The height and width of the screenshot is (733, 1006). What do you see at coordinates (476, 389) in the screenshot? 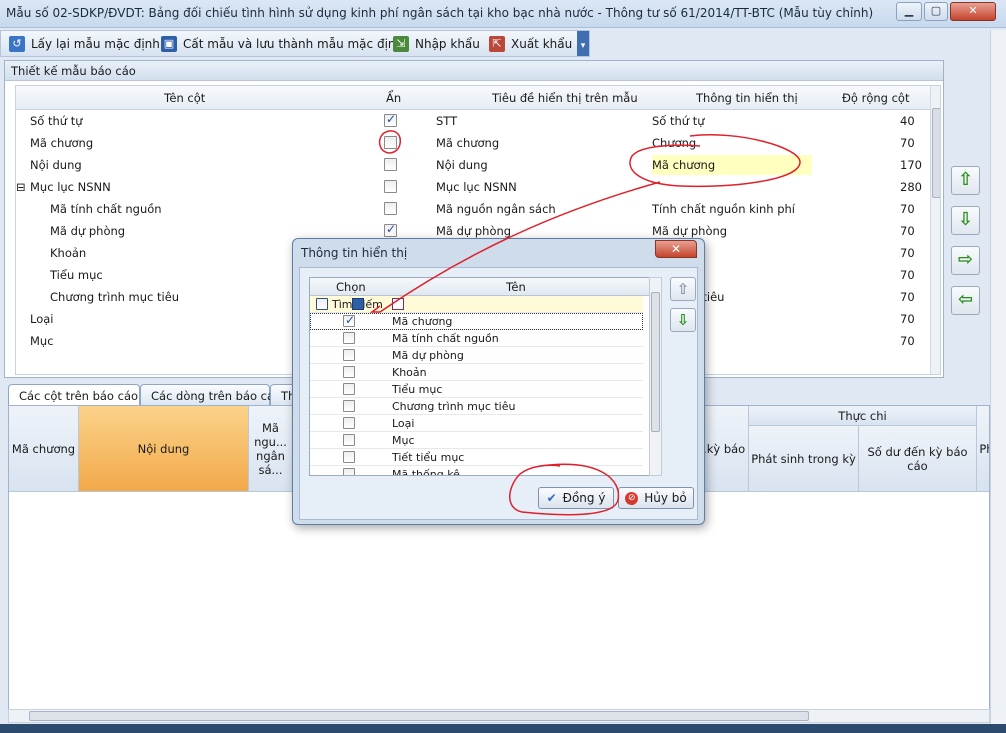
I see `dialog-list-item: Tiểu mục` at bounding box center [476, 389].